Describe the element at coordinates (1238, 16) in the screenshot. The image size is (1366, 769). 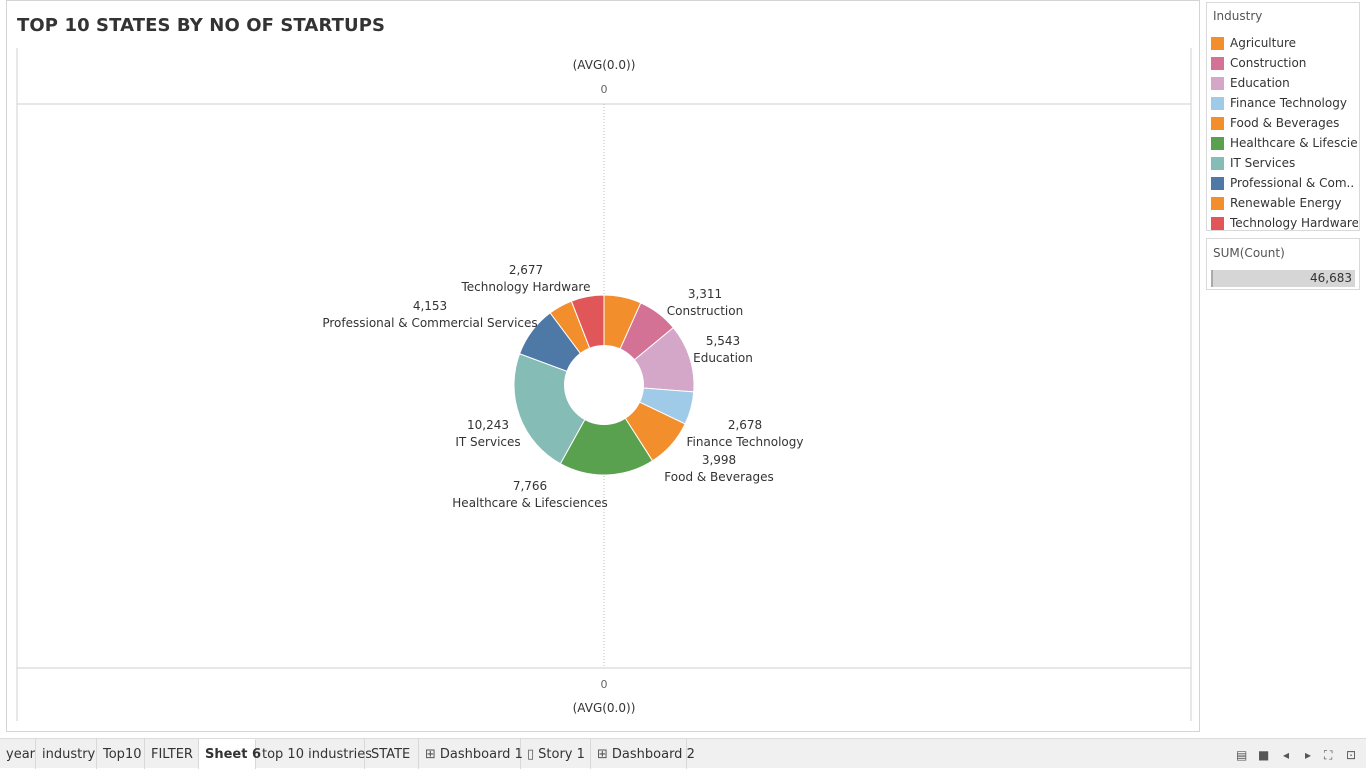
I see `legend-title: Industry` at that location.